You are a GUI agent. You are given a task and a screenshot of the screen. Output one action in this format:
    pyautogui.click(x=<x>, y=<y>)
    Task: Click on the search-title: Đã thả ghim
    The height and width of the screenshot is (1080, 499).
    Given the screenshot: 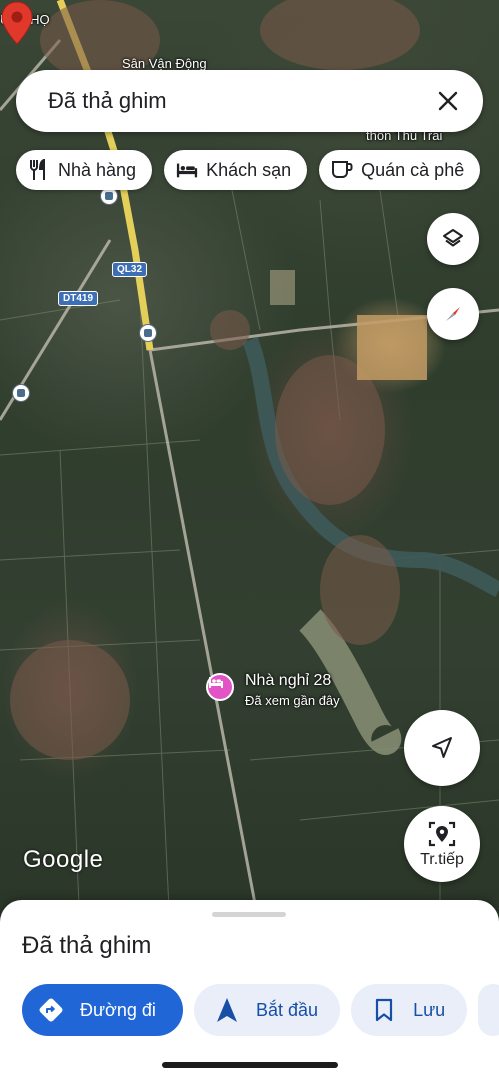 What is the action you would take?
    pyautogui.click(x=240, y=101)
    